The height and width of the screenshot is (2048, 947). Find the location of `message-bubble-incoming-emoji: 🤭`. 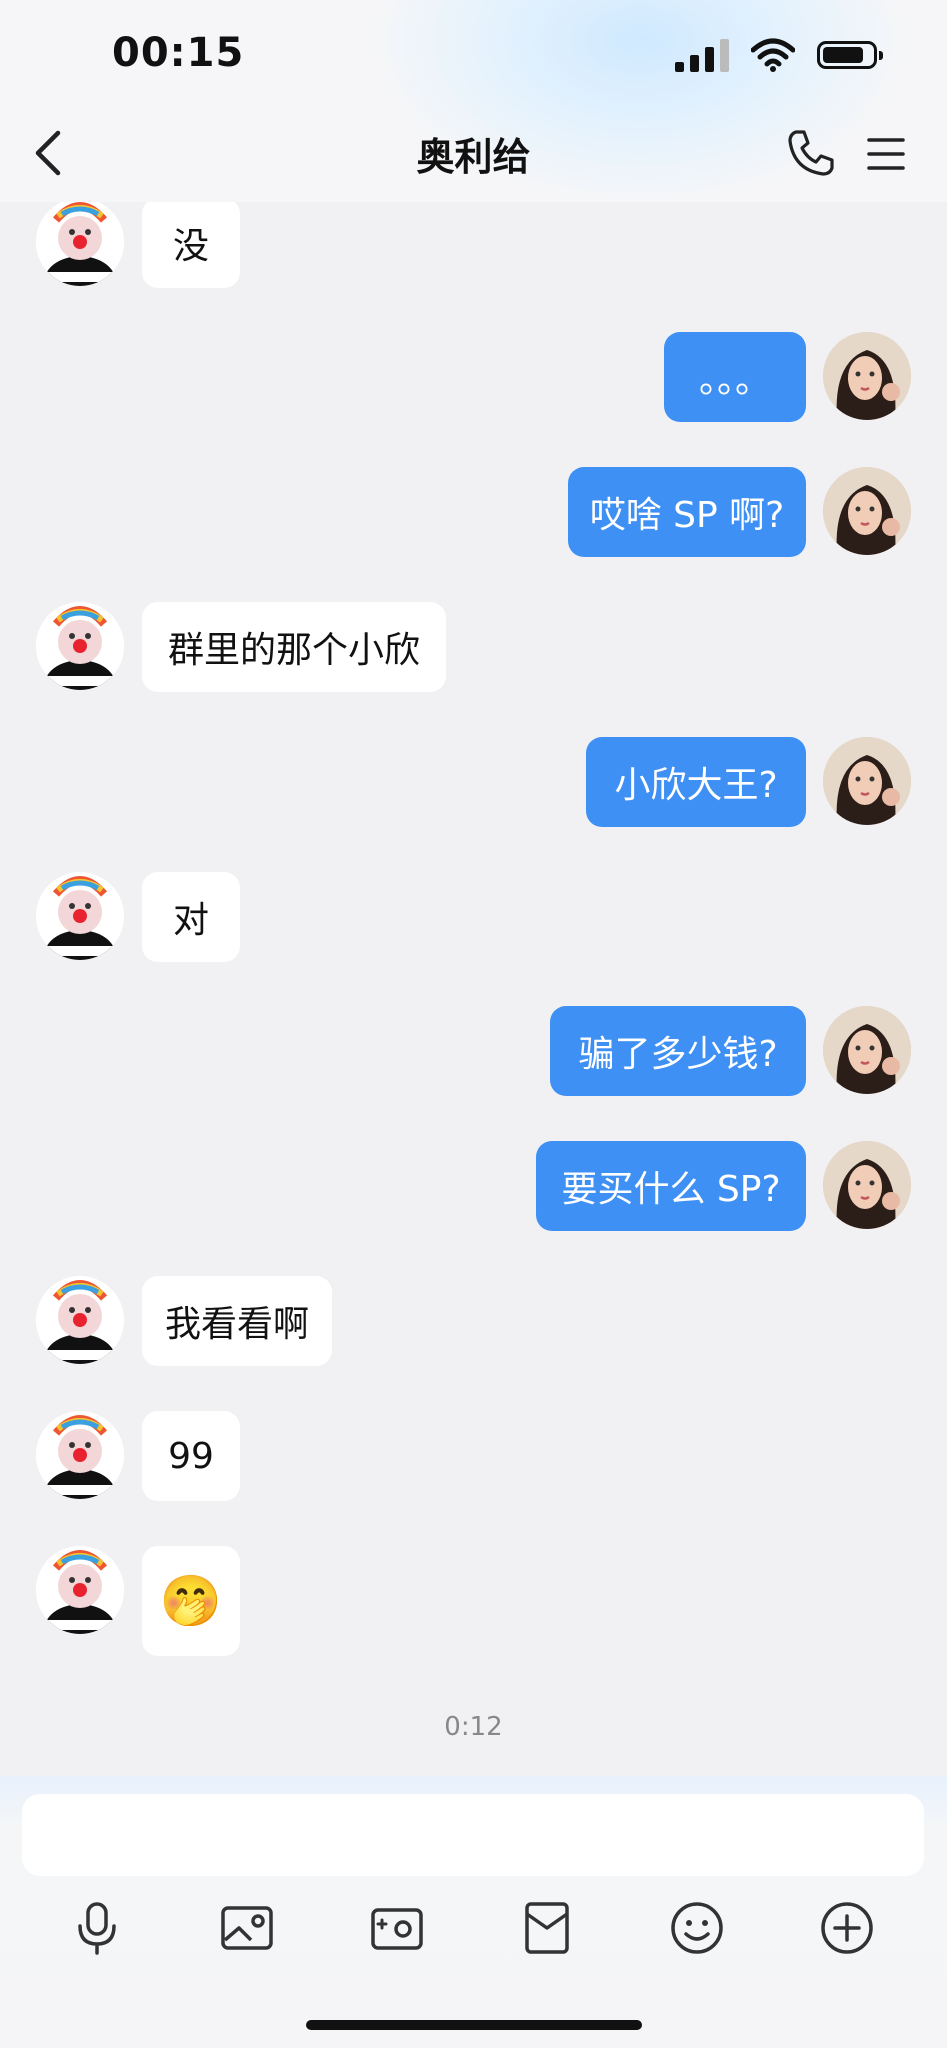

message-bubble-incoming-emoji: 🤭 is located at coordinates (191, 1601).